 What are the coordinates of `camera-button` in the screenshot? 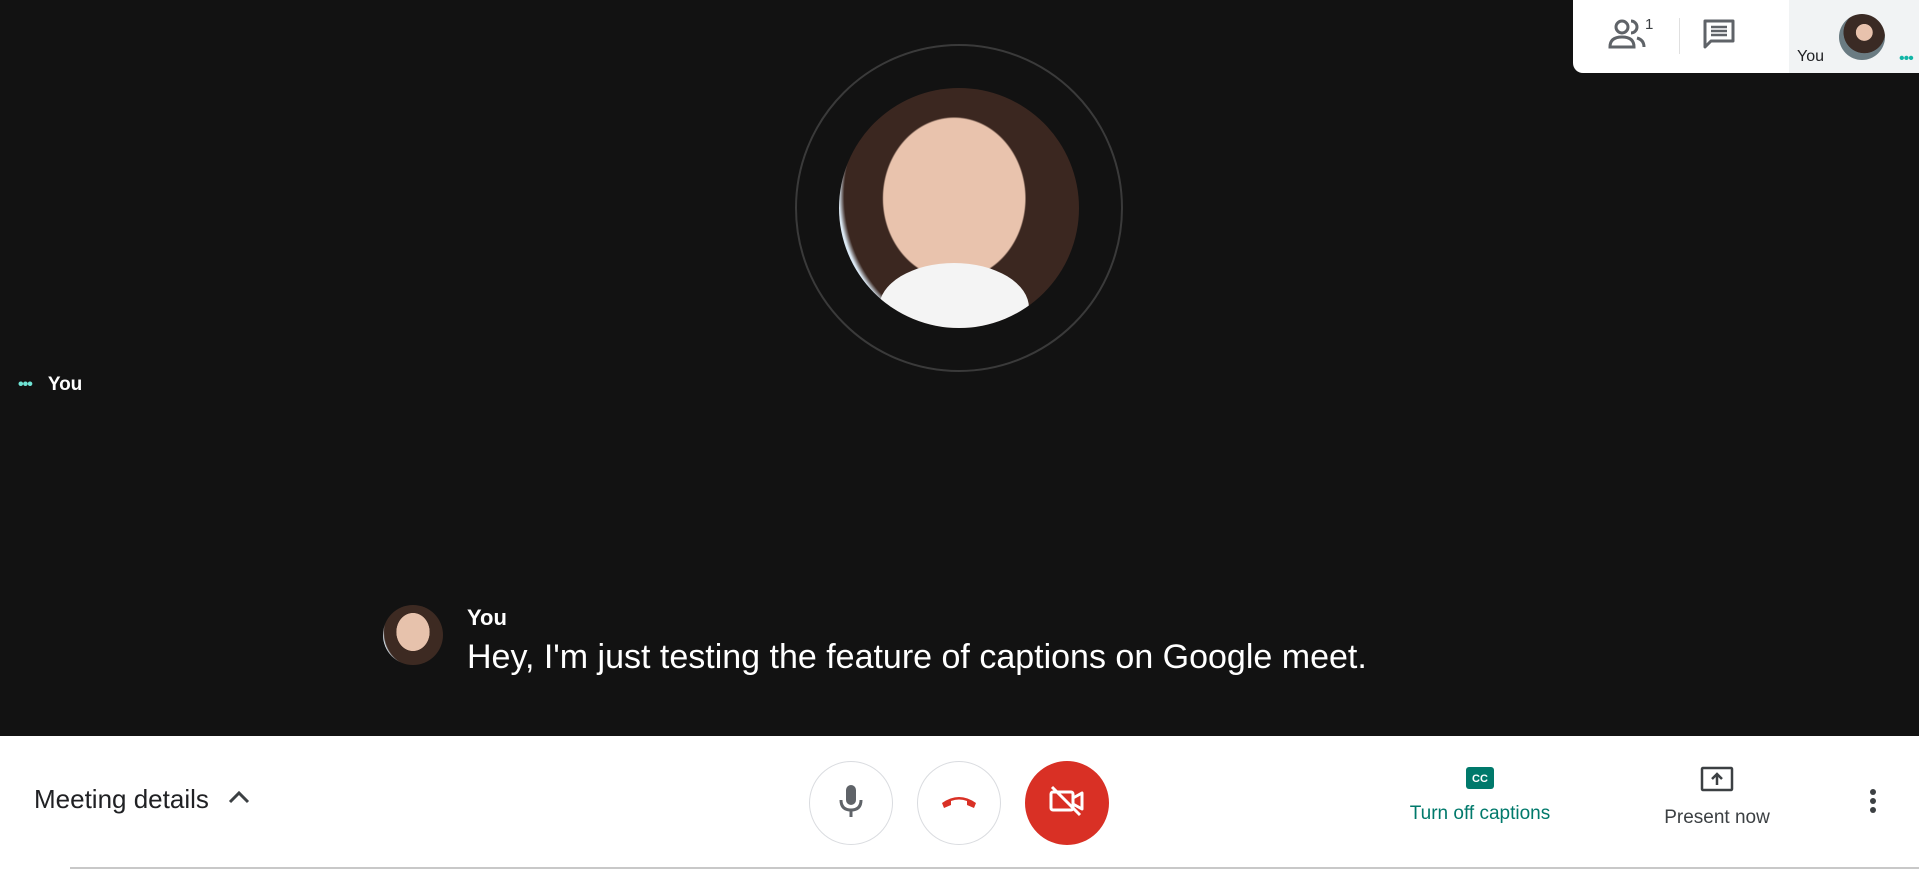 It's located at (1067, 803).